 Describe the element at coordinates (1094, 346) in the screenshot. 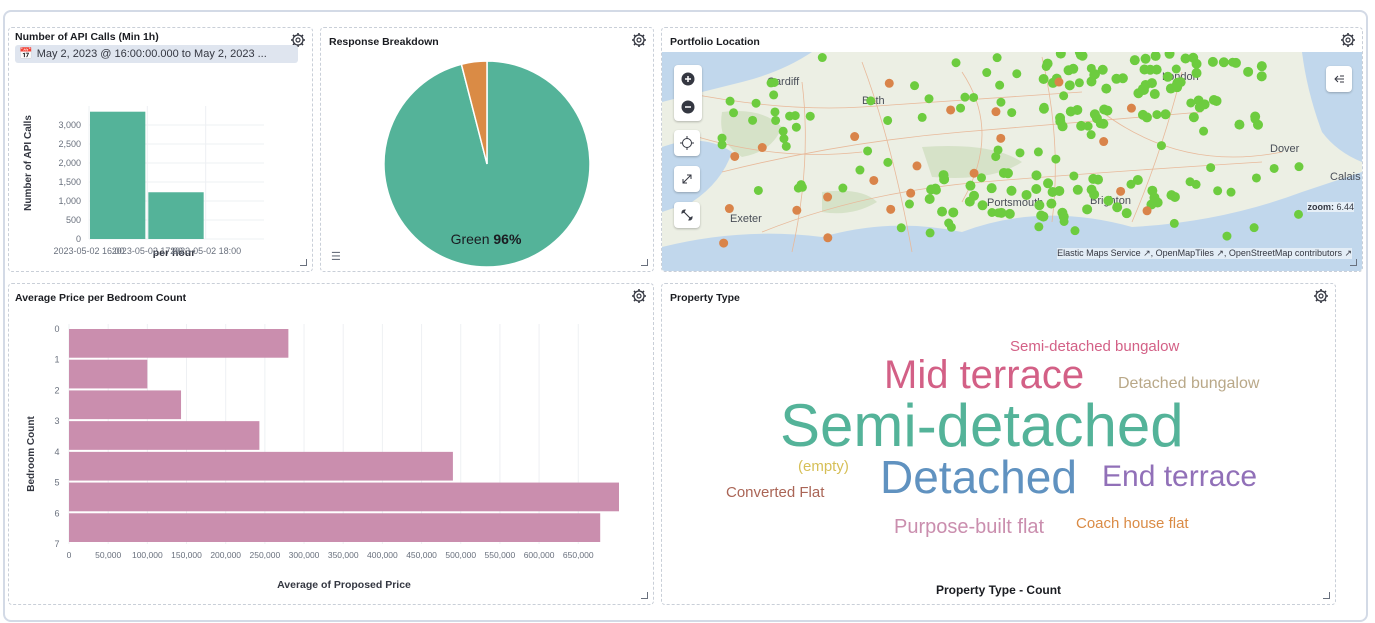

I see `word-semi-detached-bungalow: Semi-detached bungalow` at that location.